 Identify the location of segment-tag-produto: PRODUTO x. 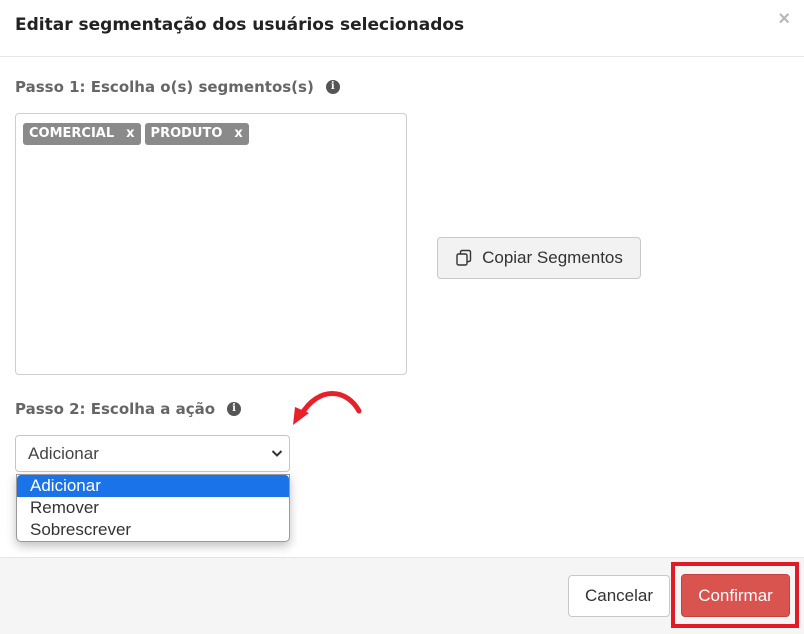
(196, 134).